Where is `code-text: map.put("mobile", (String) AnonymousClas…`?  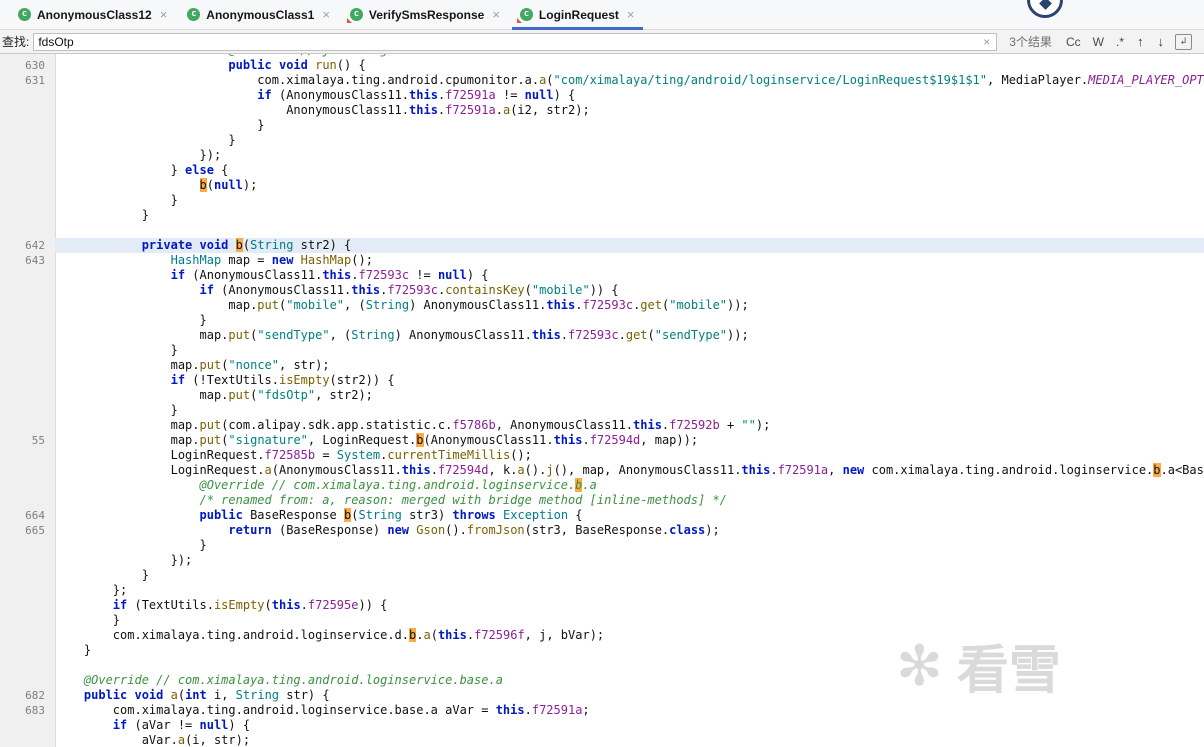
code-text: map.put("mobile", (String) AnonymousClas… is located at coordinates (629, 305).